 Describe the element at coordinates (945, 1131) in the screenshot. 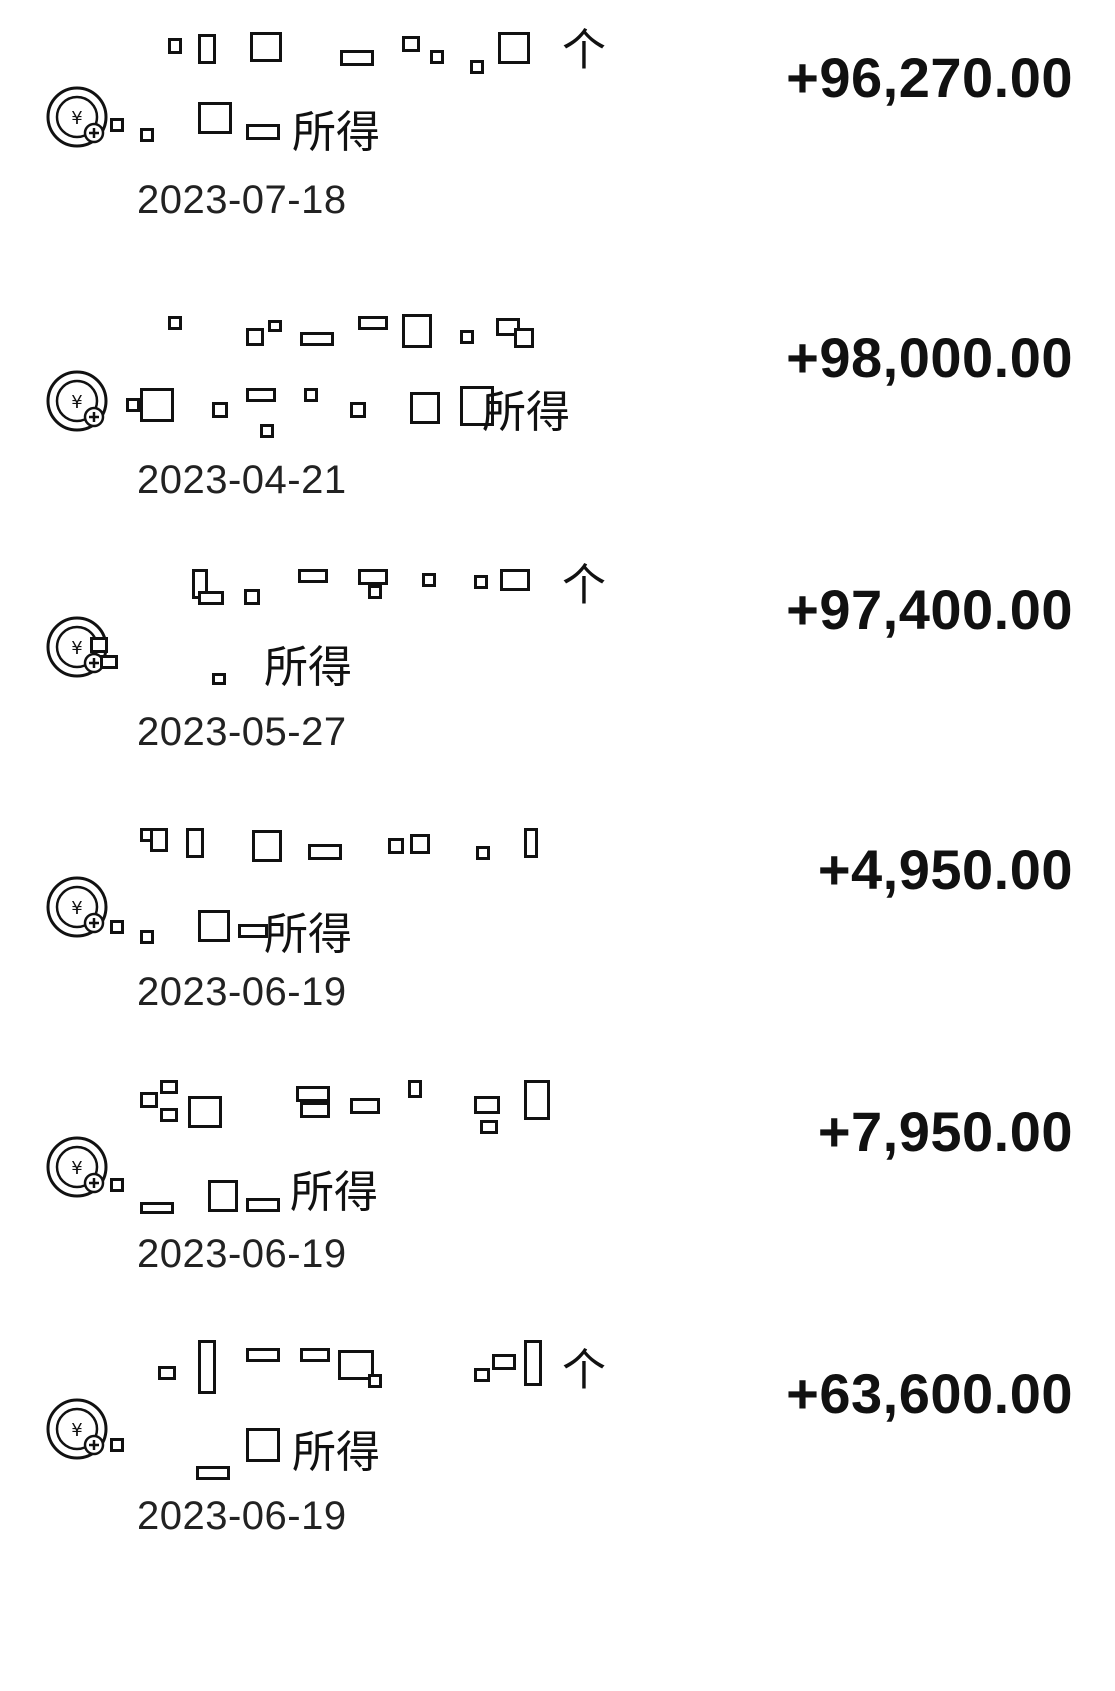

I see `record-amount: +7,950.00` at that location.